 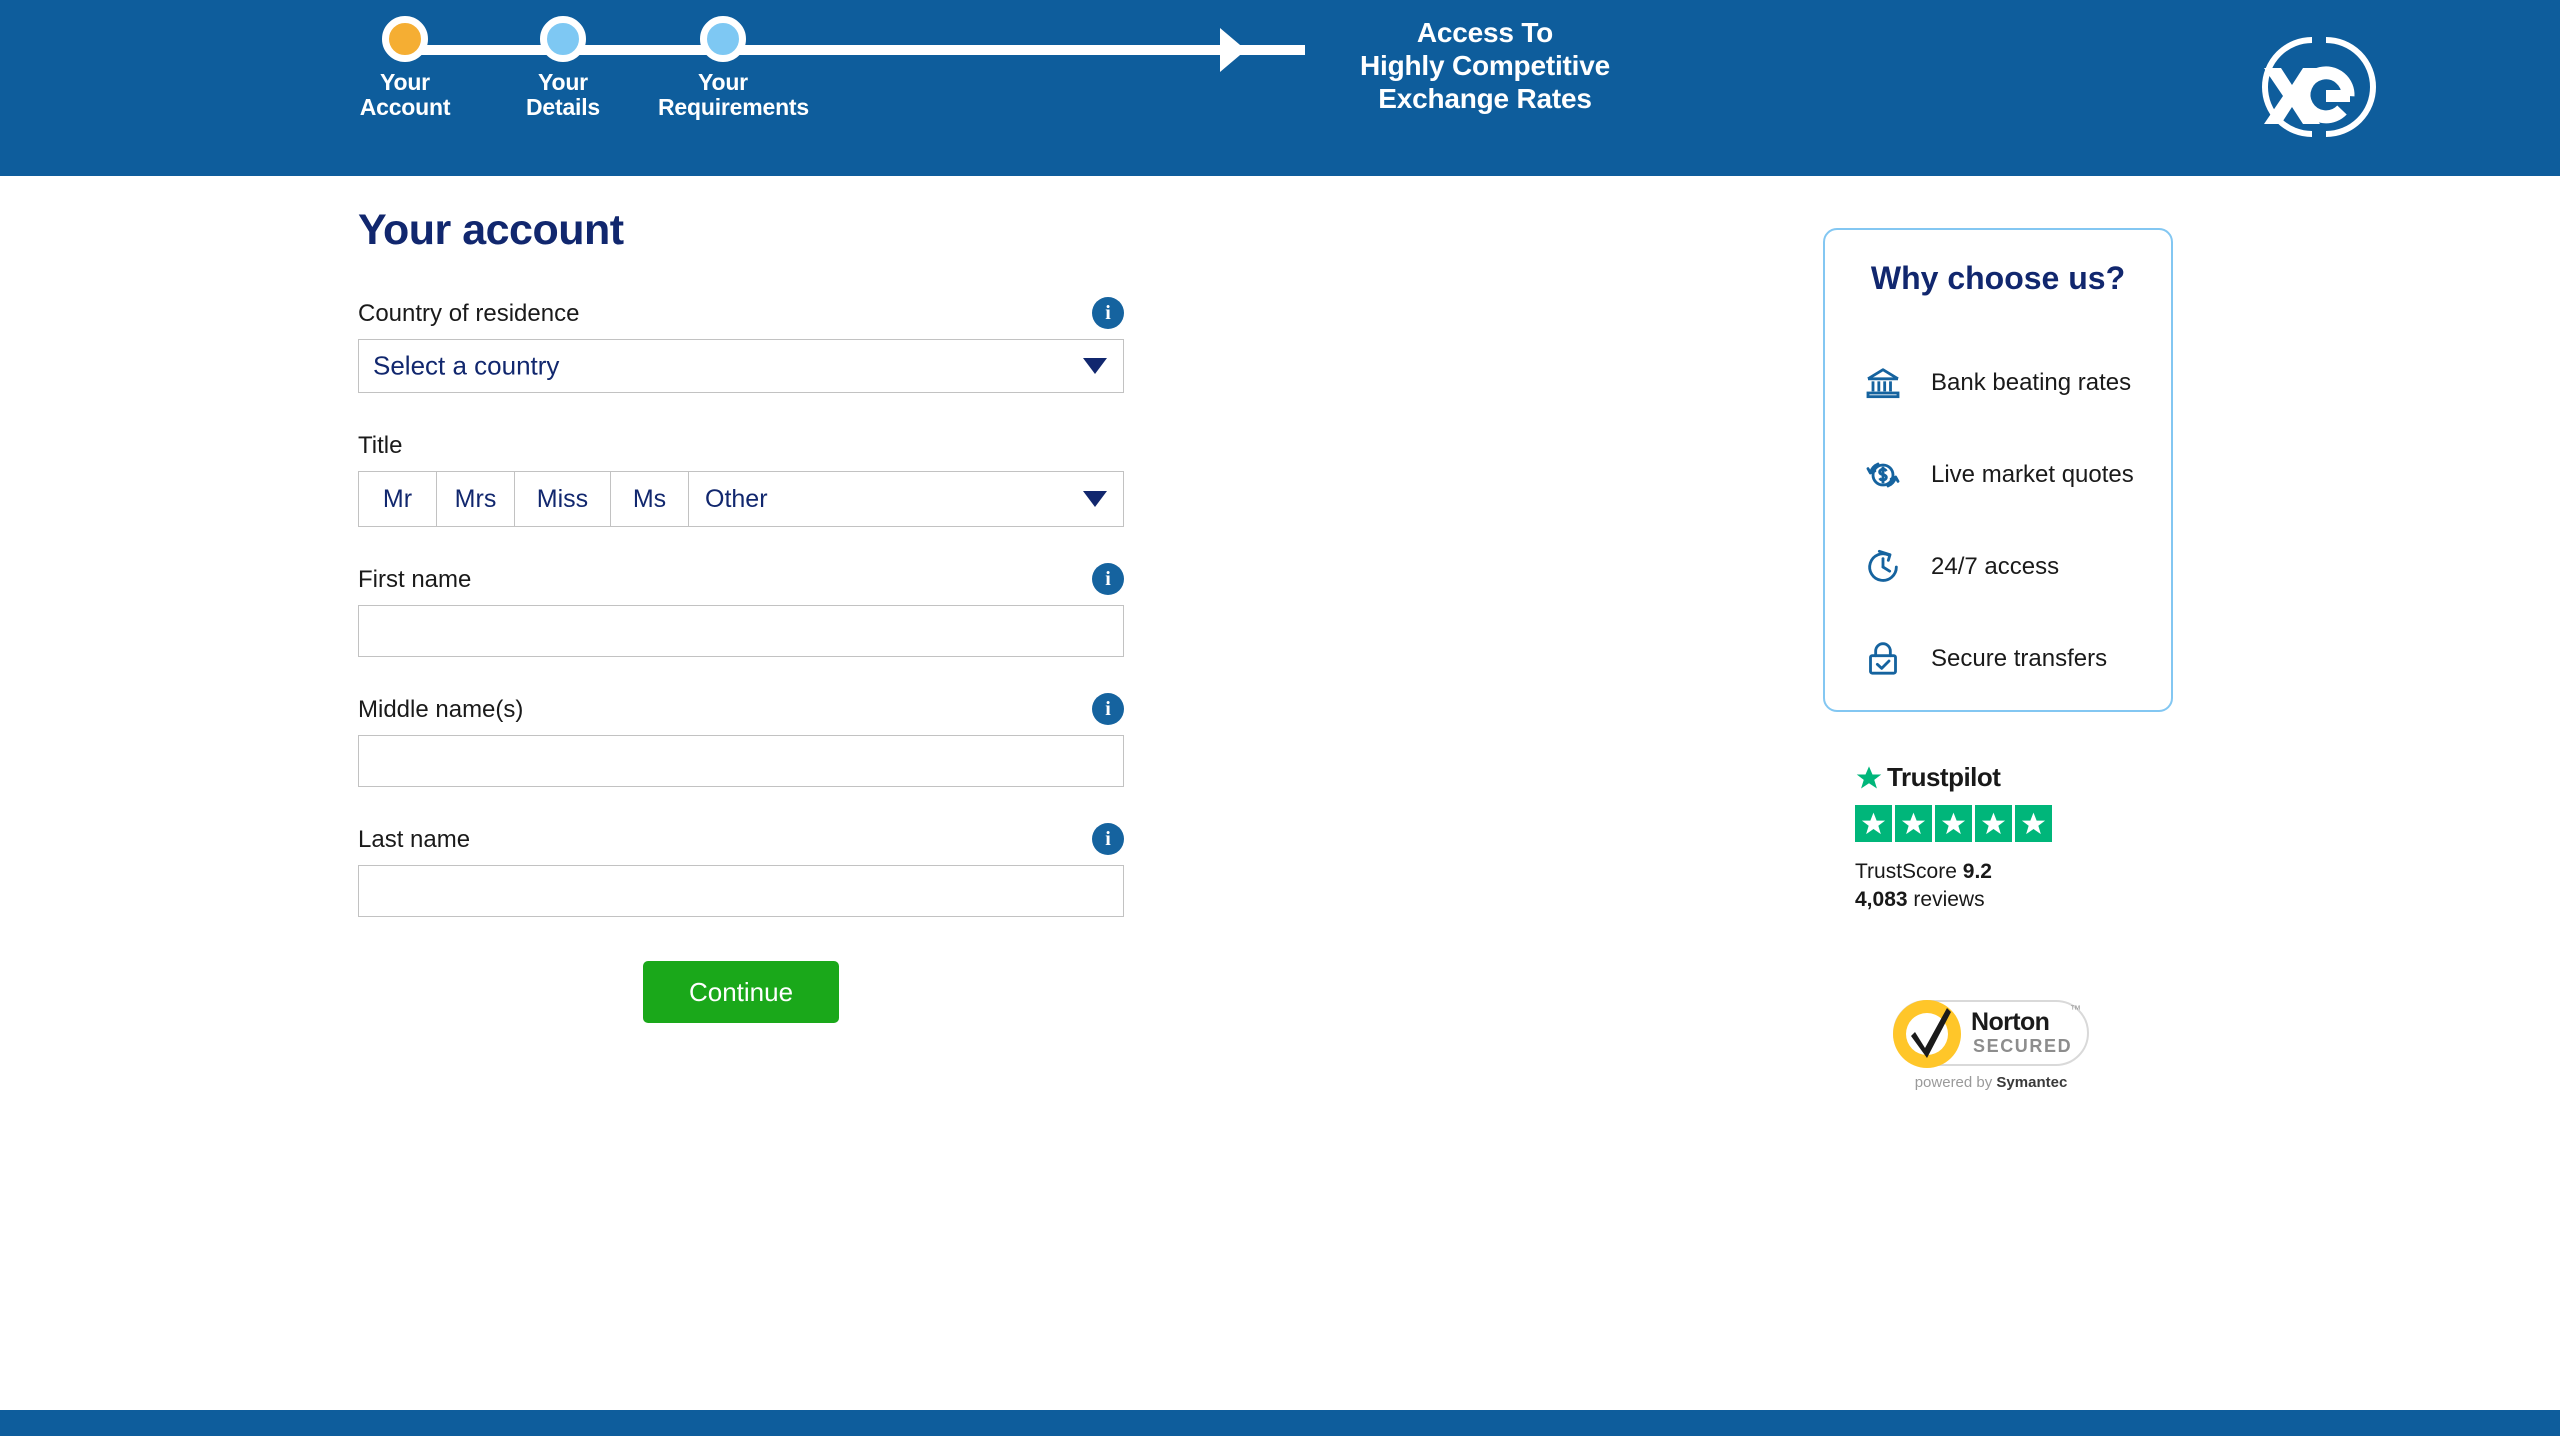 What do you see at coordinates (563, 107) in the screenshot?
I see `step-label-line2: Details` at bounding box center [563, 107].